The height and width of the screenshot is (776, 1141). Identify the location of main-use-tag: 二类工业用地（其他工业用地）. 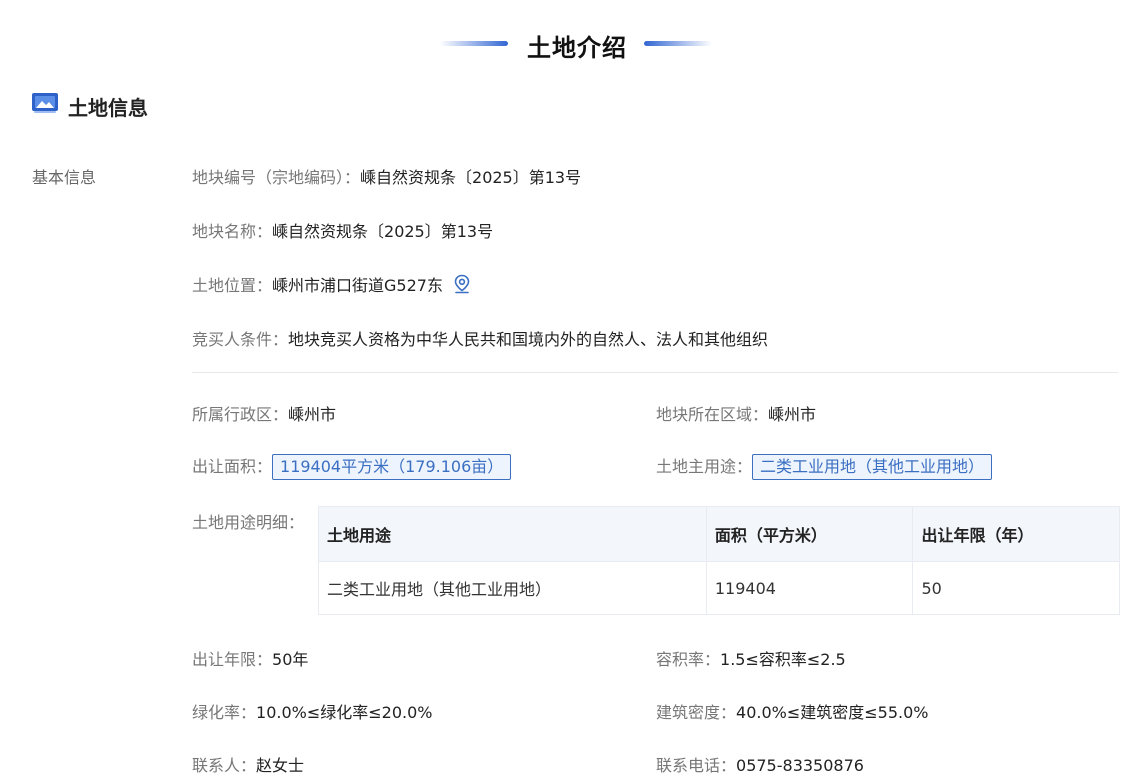
(872, 467).